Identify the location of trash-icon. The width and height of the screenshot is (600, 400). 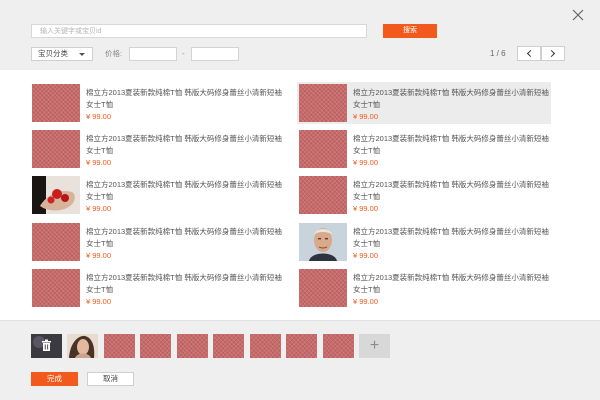
(46, 345).